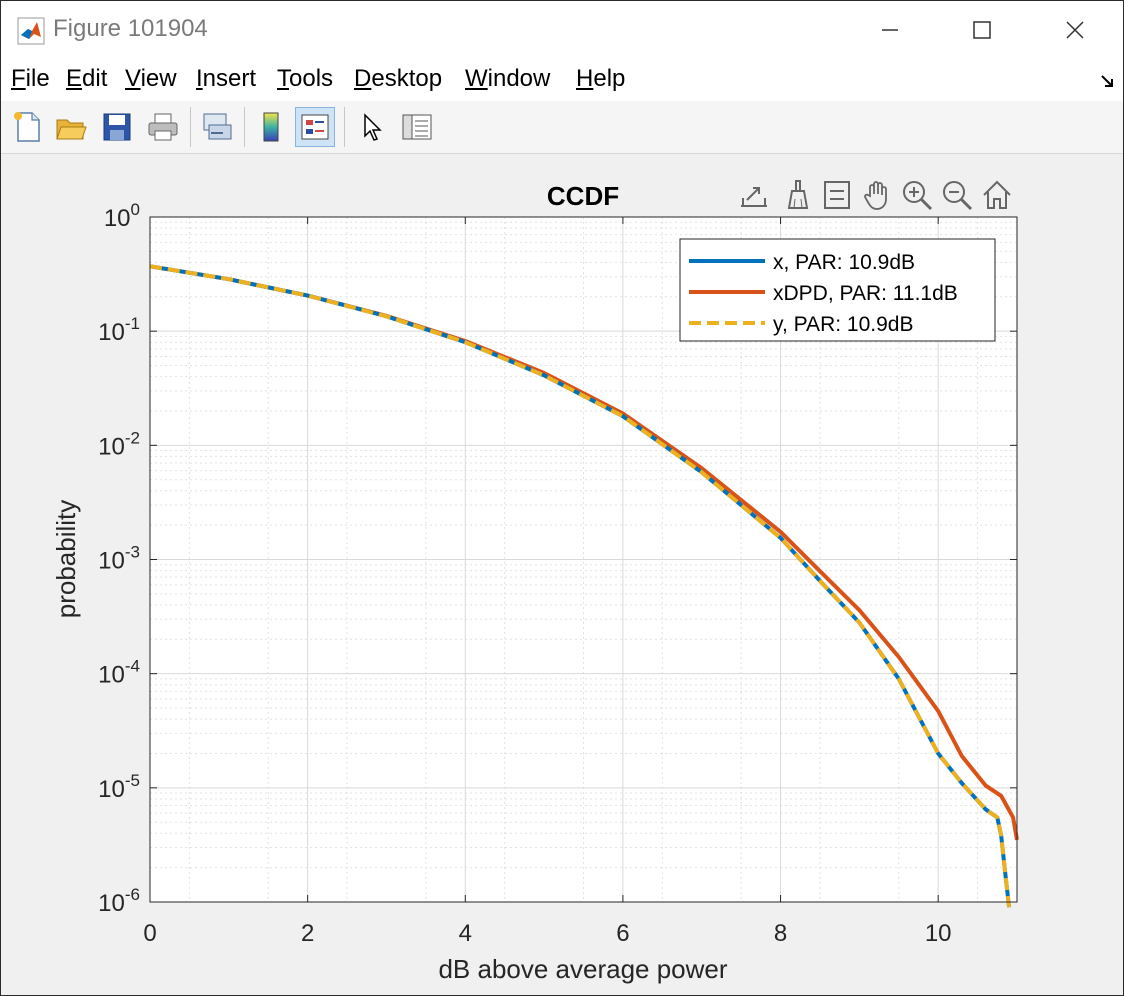  I want to click on y-tick-label: 100, so click(122, 216).